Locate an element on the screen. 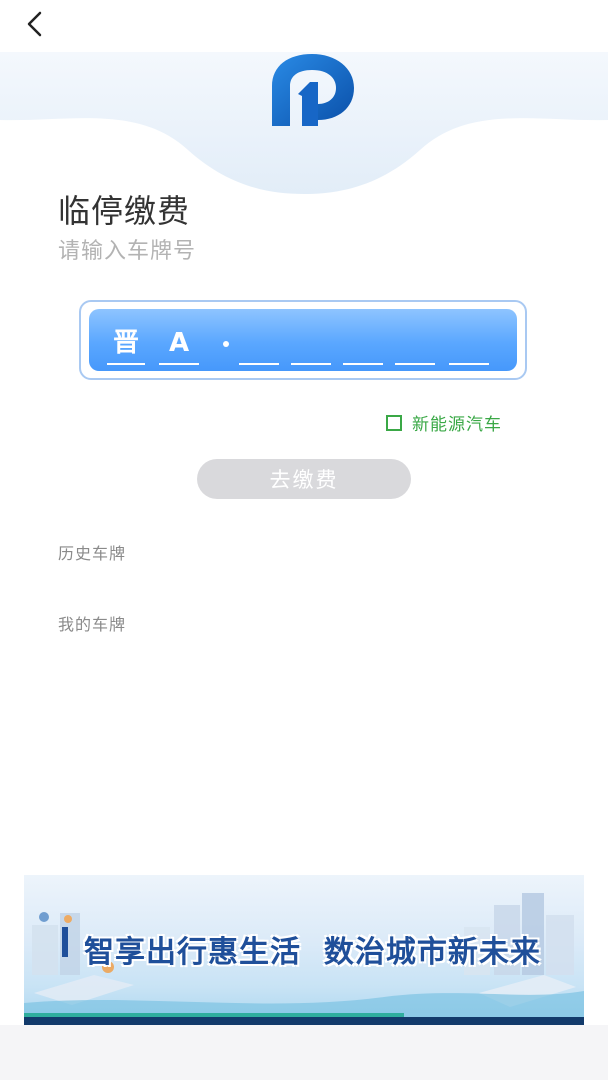  new-energy-label: 新能源汽车 is located at coordinates (457, 425).